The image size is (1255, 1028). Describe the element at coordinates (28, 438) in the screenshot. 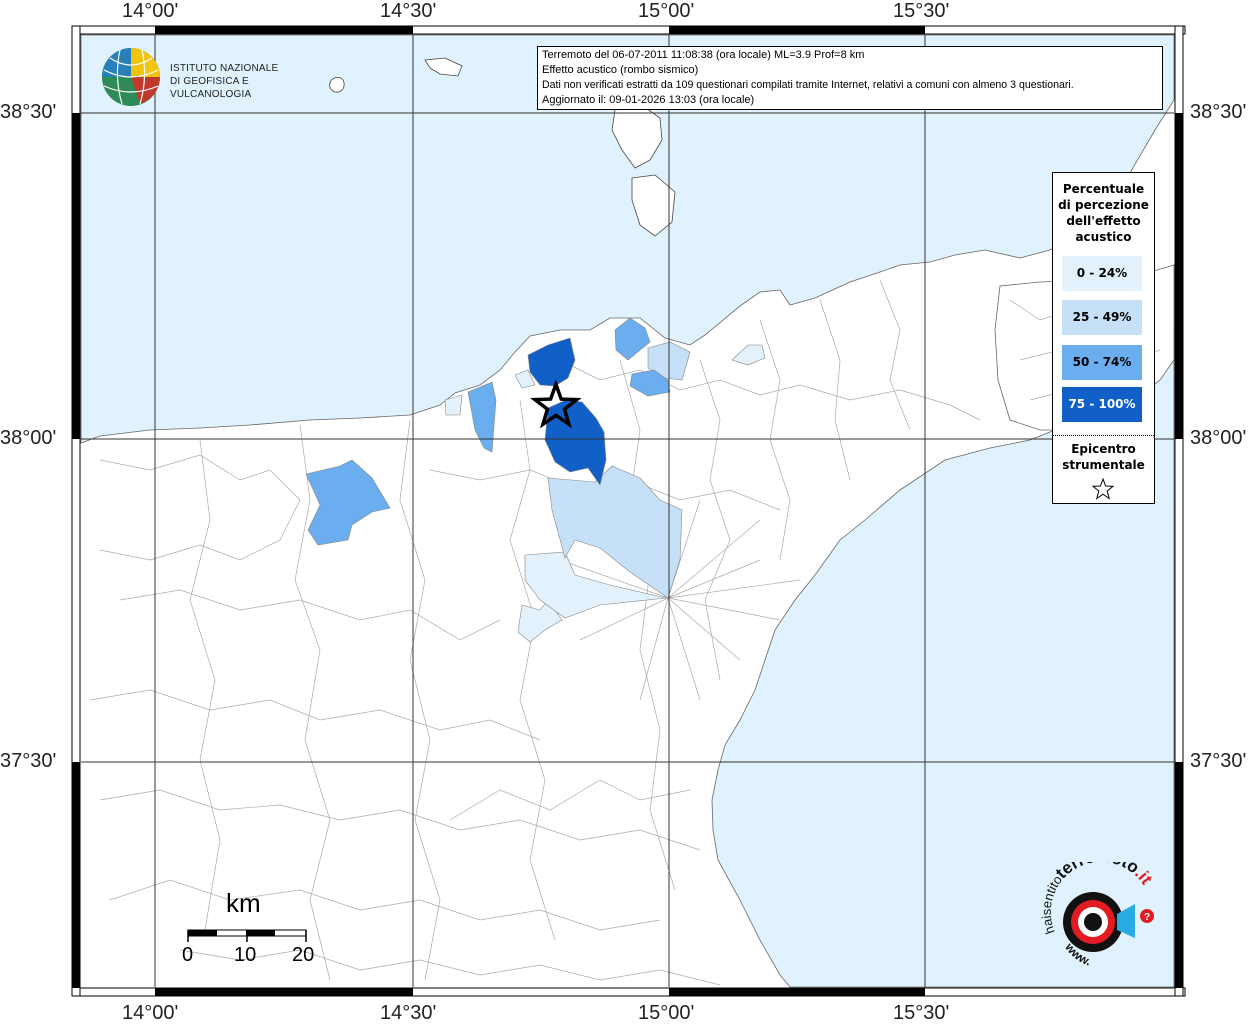

I see `lat-label-left-2: 38°00'` at that location.